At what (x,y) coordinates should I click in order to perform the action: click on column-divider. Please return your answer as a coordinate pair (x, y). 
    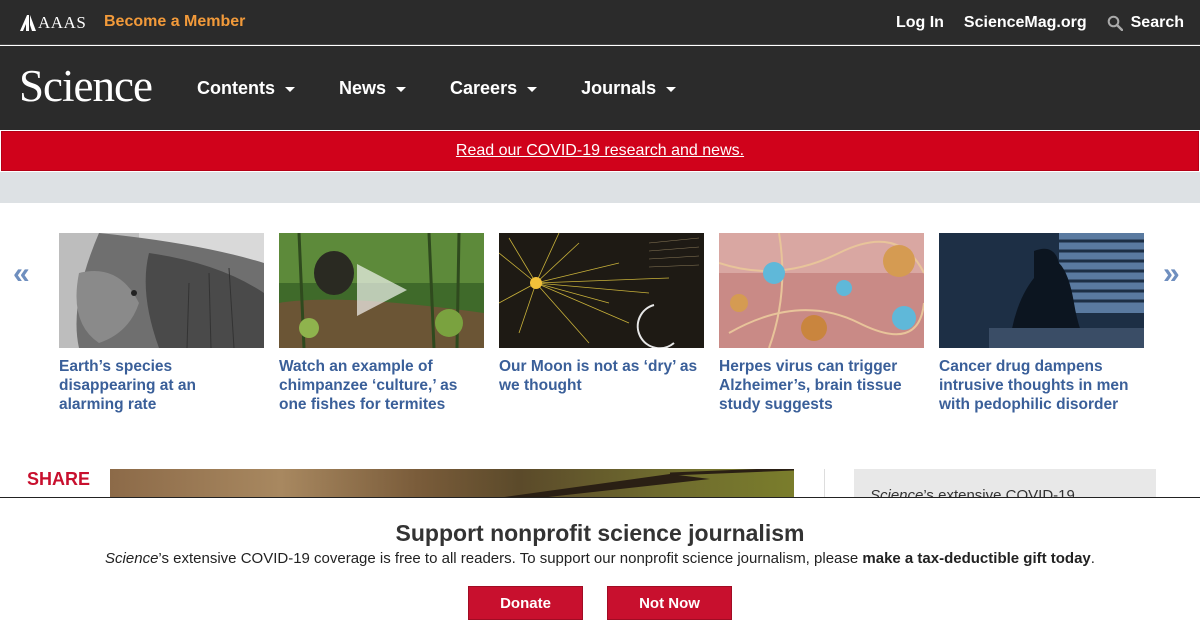
    Looking at the image, I should click on (824, 484).